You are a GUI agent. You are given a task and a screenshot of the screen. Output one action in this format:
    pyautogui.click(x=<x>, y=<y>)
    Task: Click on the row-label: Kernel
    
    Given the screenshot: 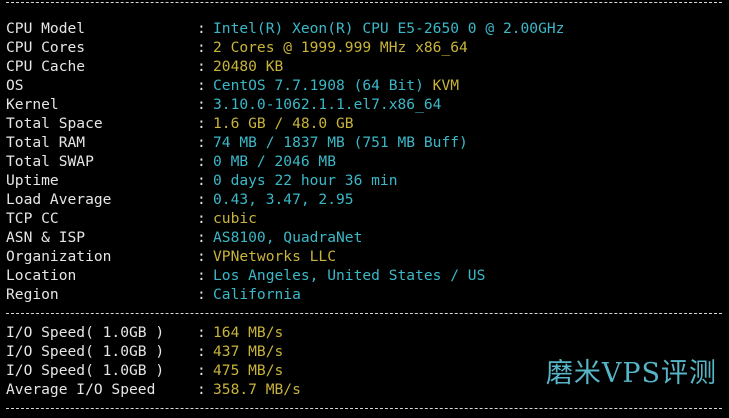 What is the action you would take?
    pyautogui.click(x=32, y=104)
    